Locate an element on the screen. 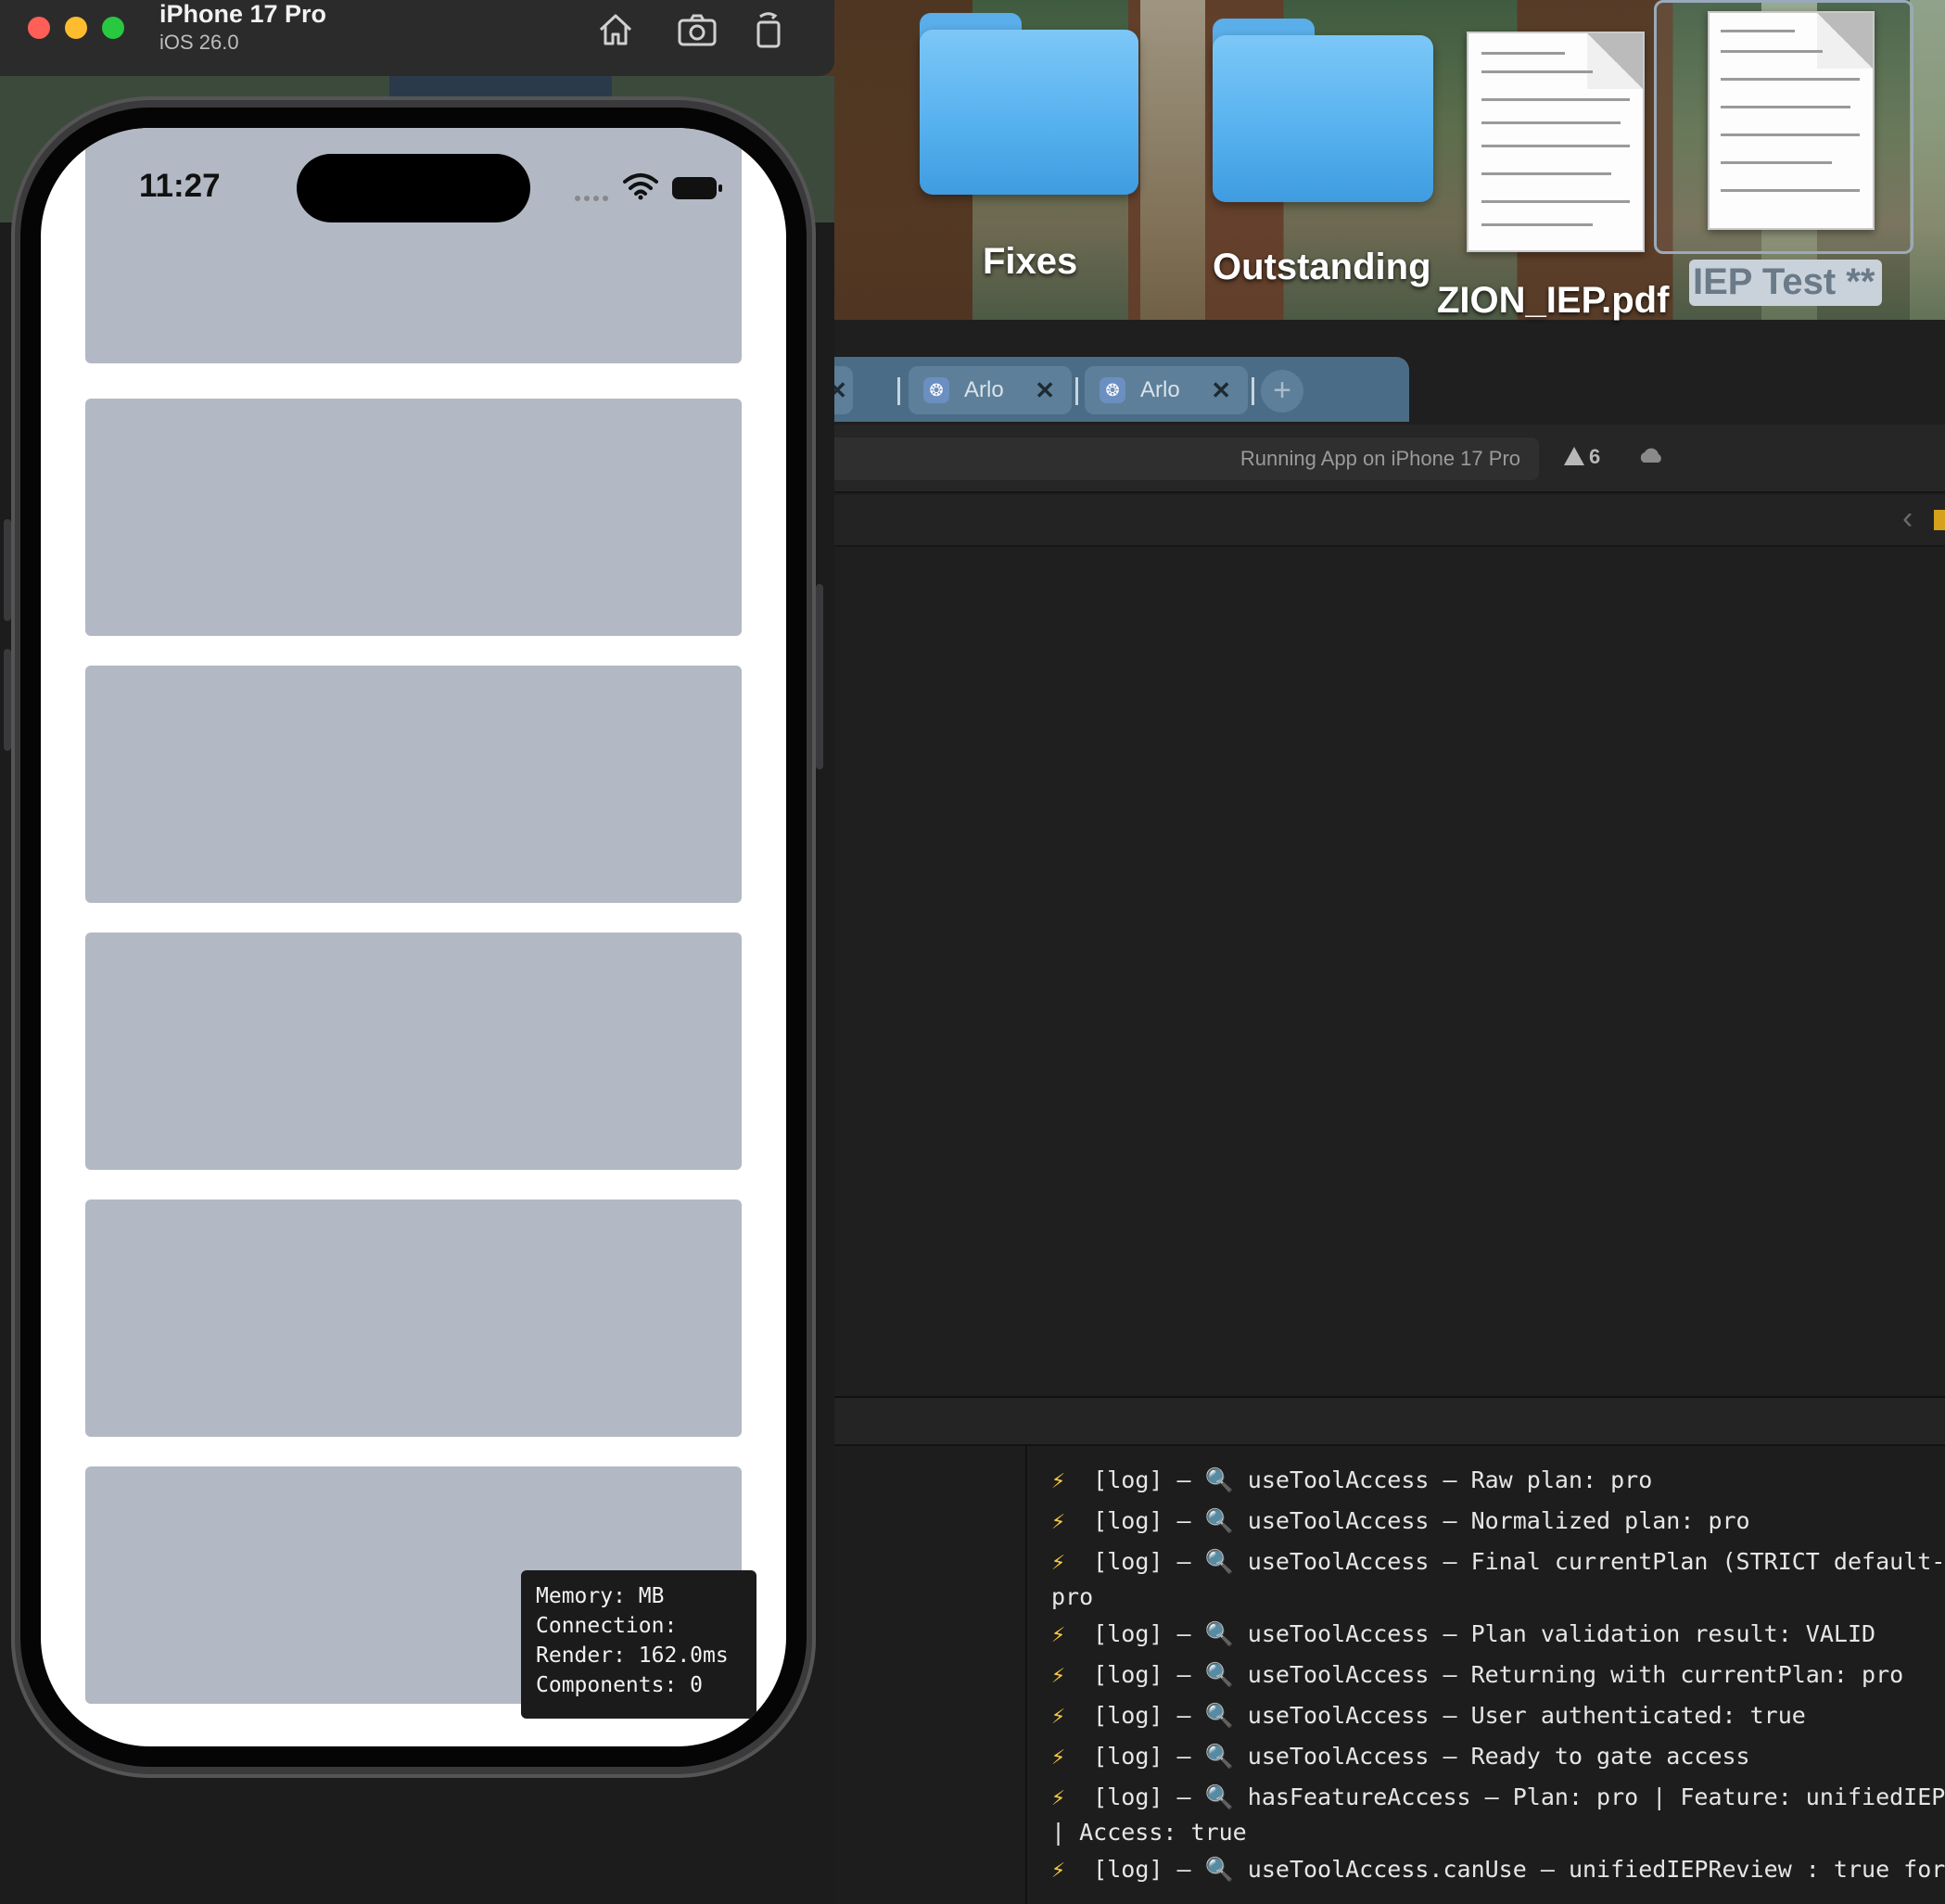 The height and width of the screenshot is (1904, 1945). perf-connection: Connection: is located at coordinates (607, 1626).